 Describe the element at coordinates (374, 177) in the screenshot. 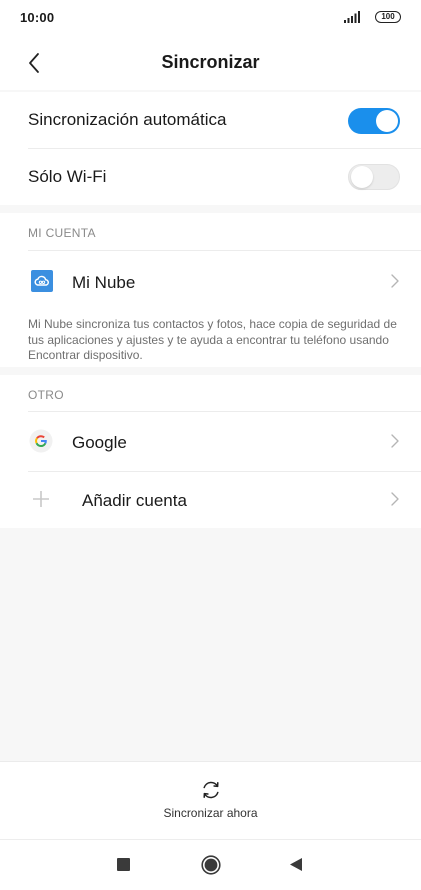

I see `wifi-only-toggle` at that location.